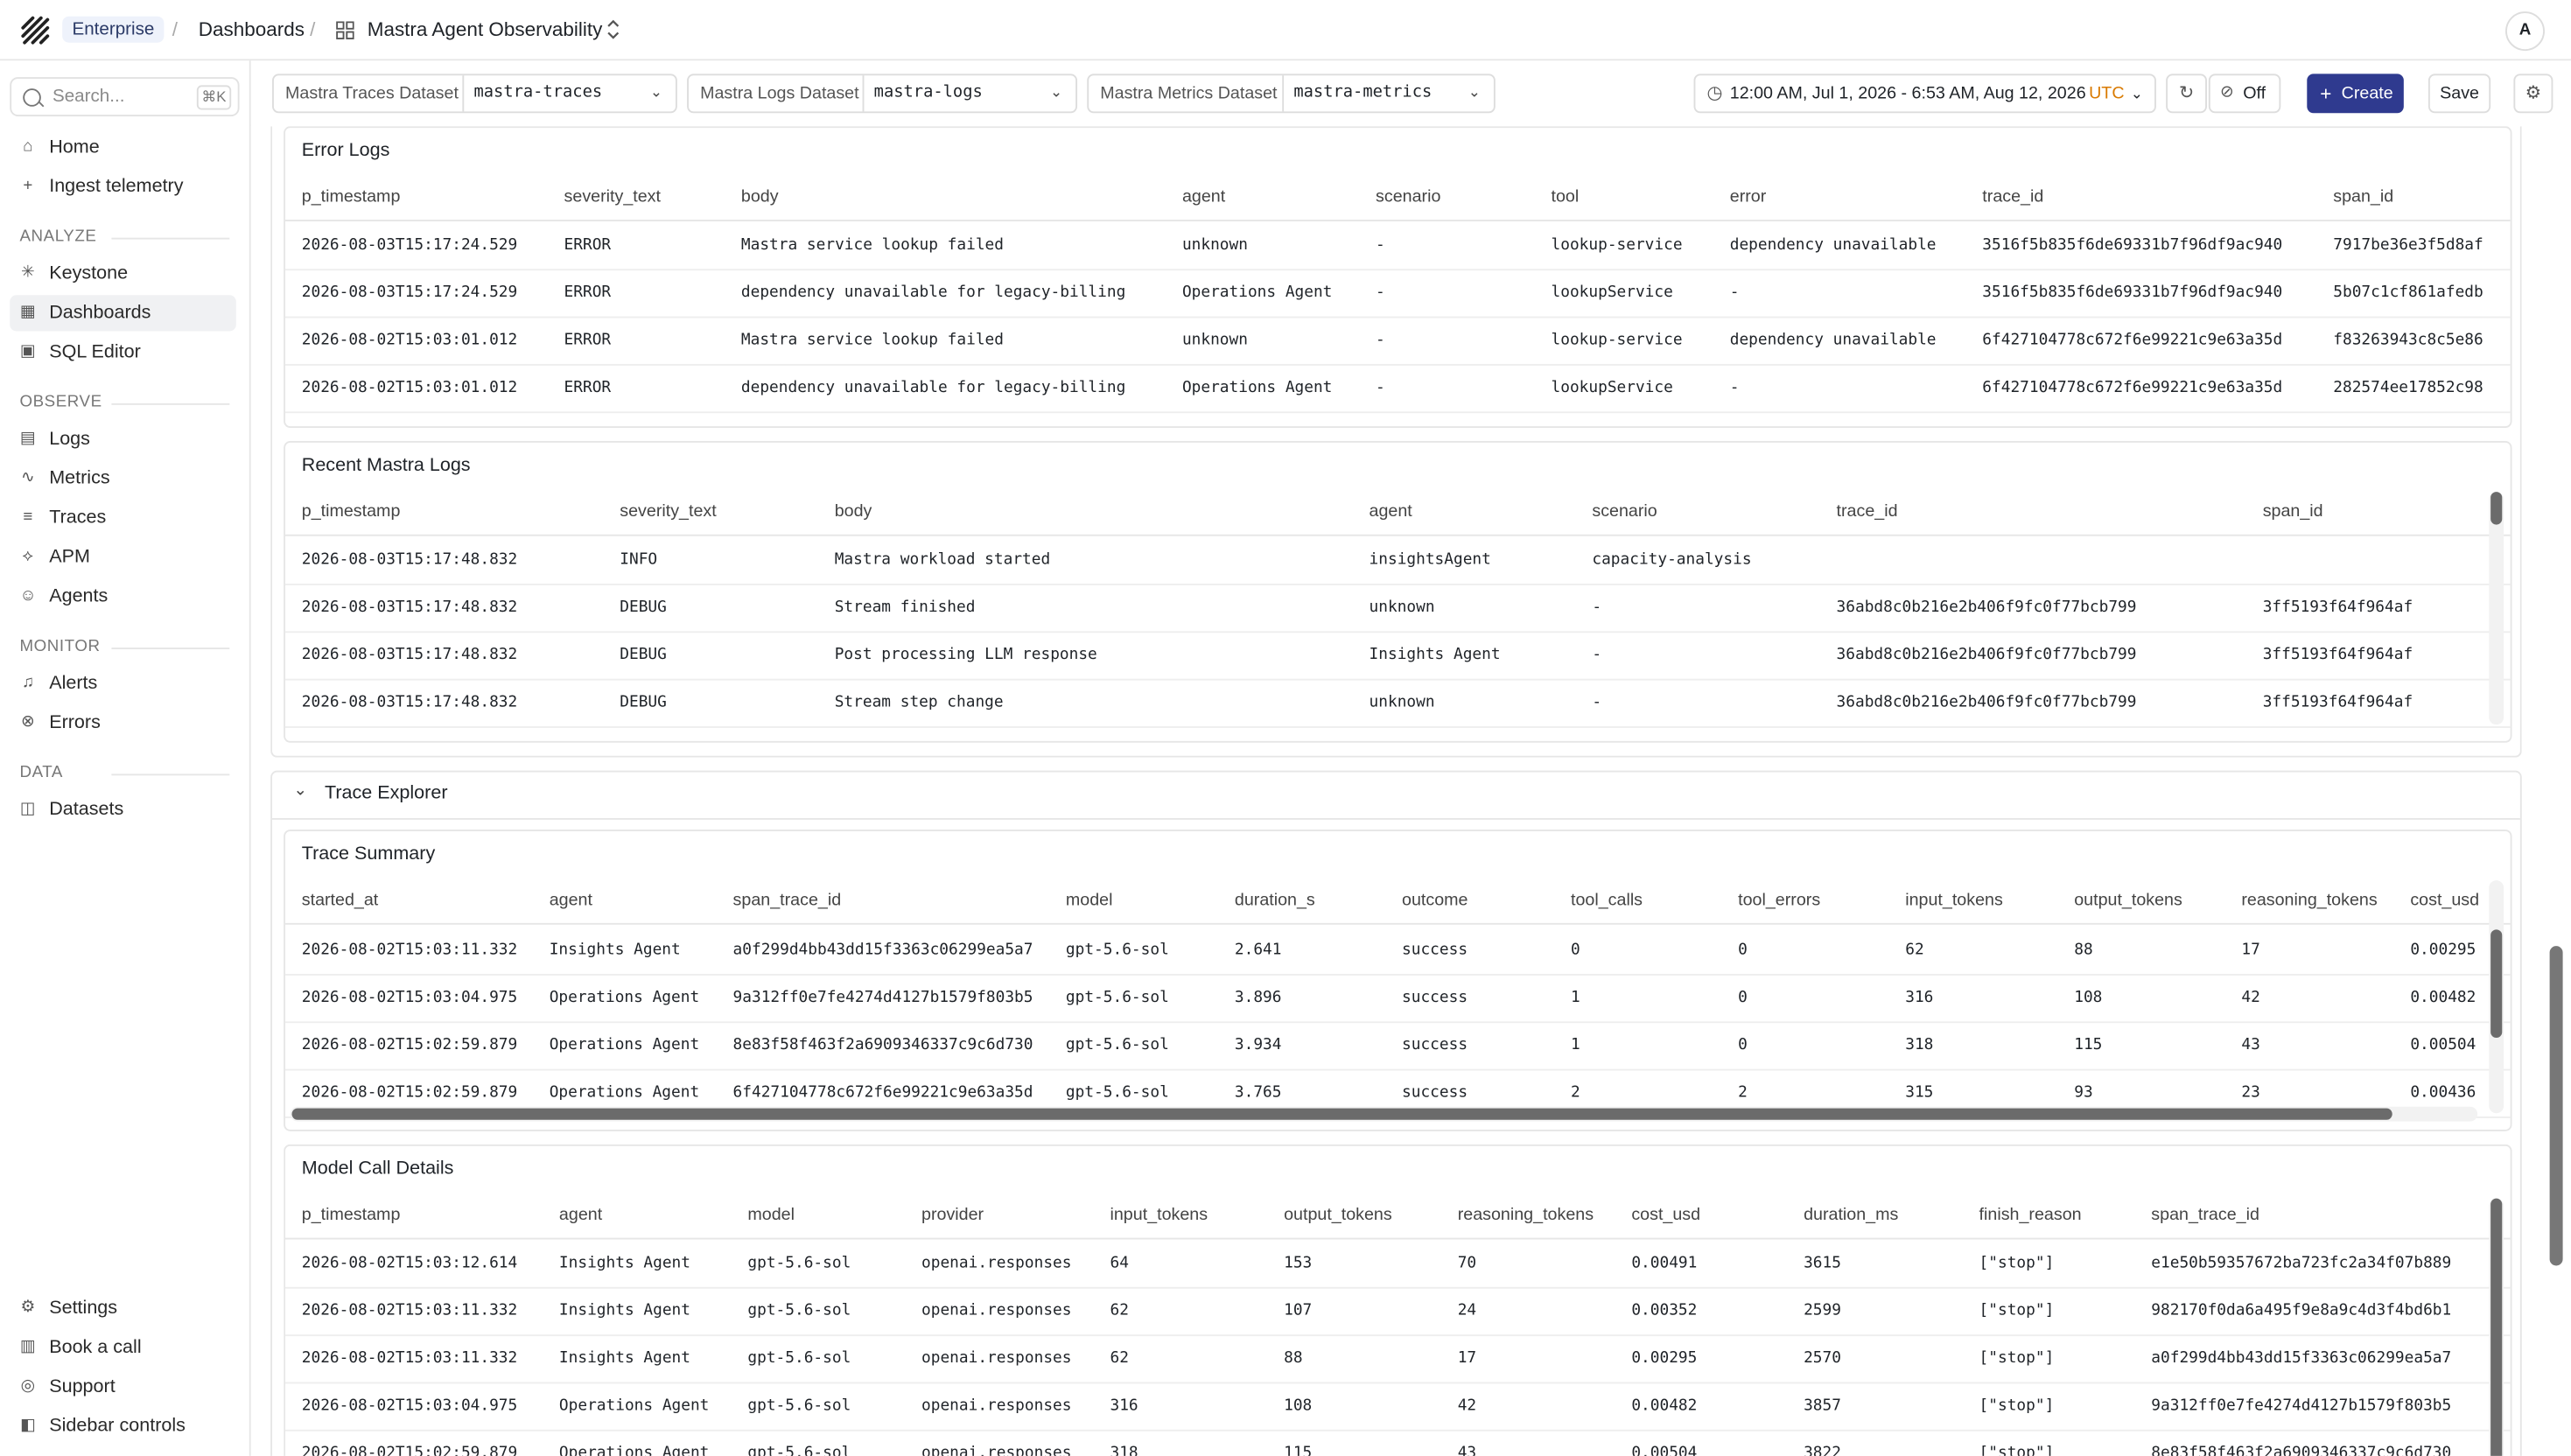 This screenshot has width=2571, height=1456. Describe the element at coordinates (1396, 796) in the screenshot. I see `section-header: ⌄ Trace Explorer` at that location.